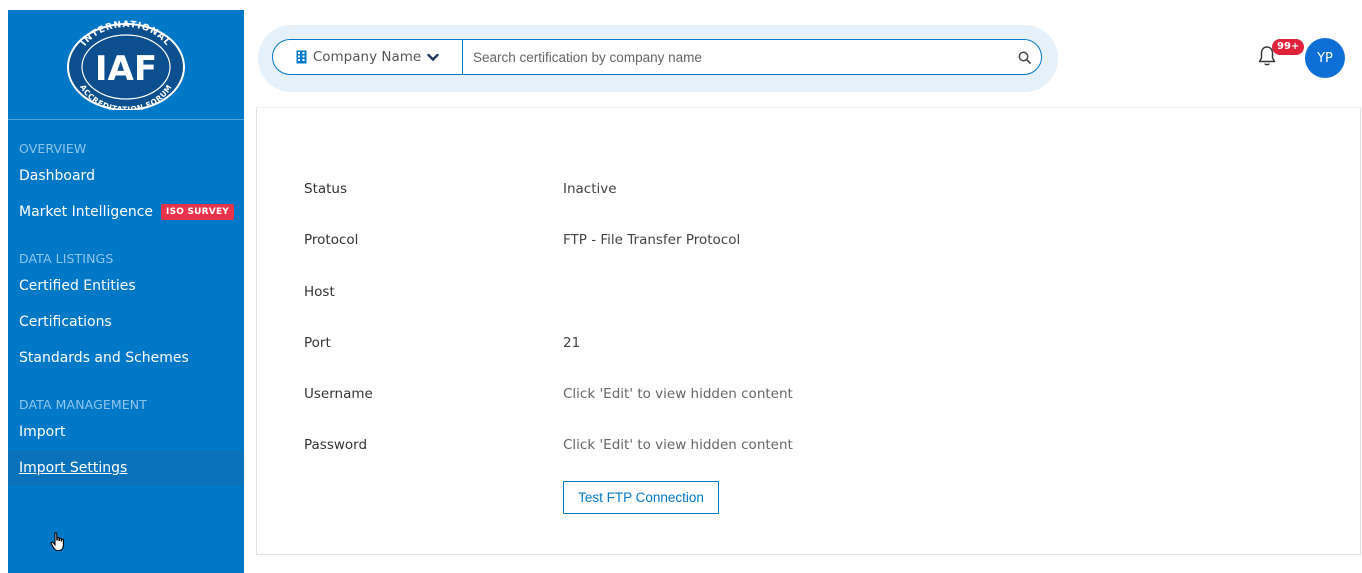  Describe the element at coordinates (1288, 47) in the screenshot. I see `notification-count-badge: 99+` at that location.